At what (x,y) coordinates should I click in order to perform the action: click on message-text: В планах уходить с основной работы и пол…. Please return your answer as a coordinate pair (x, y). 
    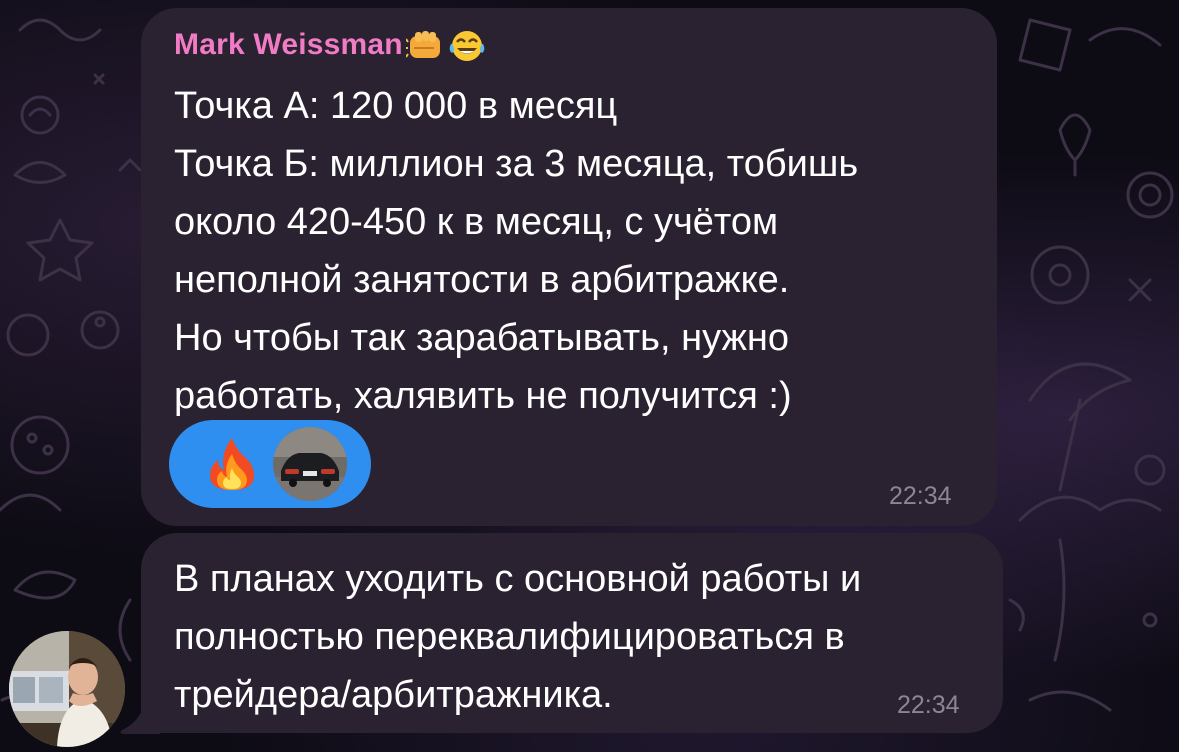
    Looking at the image, I should click on (517, 637).